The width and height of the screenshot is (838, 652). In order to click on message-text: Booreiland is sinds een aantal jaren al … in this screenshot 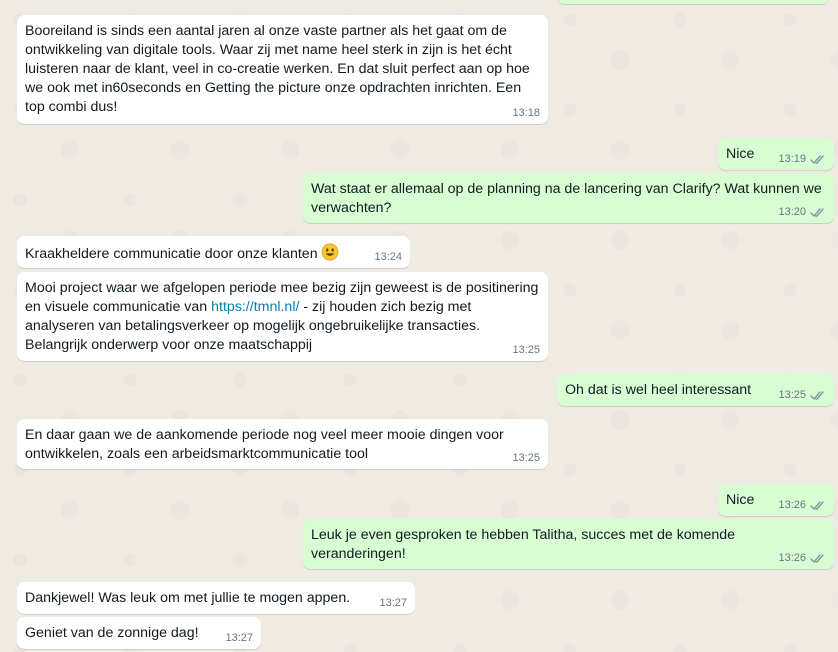, I will do `click(279, 69)`.